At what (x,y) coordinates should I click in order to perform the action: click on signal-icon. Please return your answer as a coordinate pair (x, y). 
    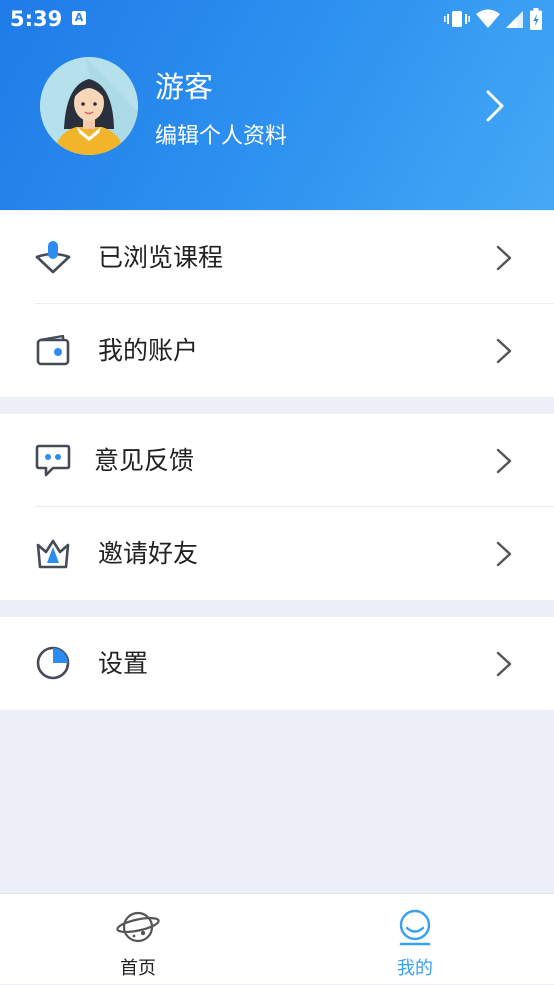
    Looking at the image, I should click on (514, 19).